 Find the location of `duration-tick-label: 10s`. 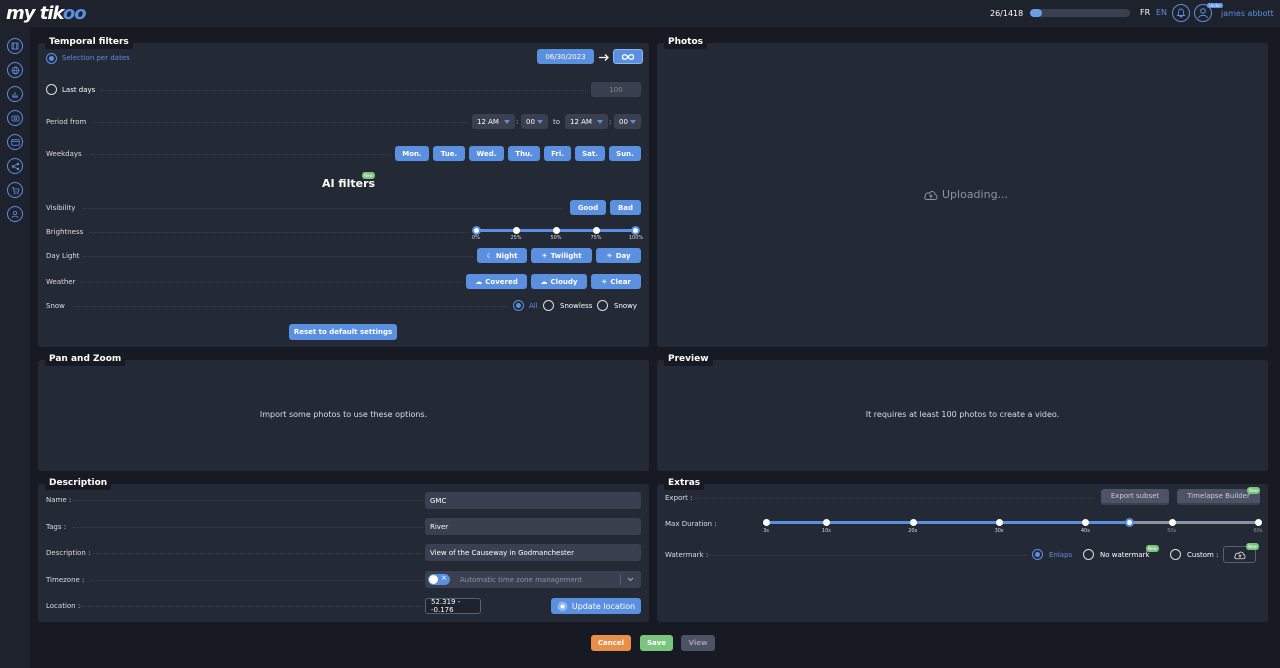

duration-tick-label: 10s is located at coordinates (826, 531).